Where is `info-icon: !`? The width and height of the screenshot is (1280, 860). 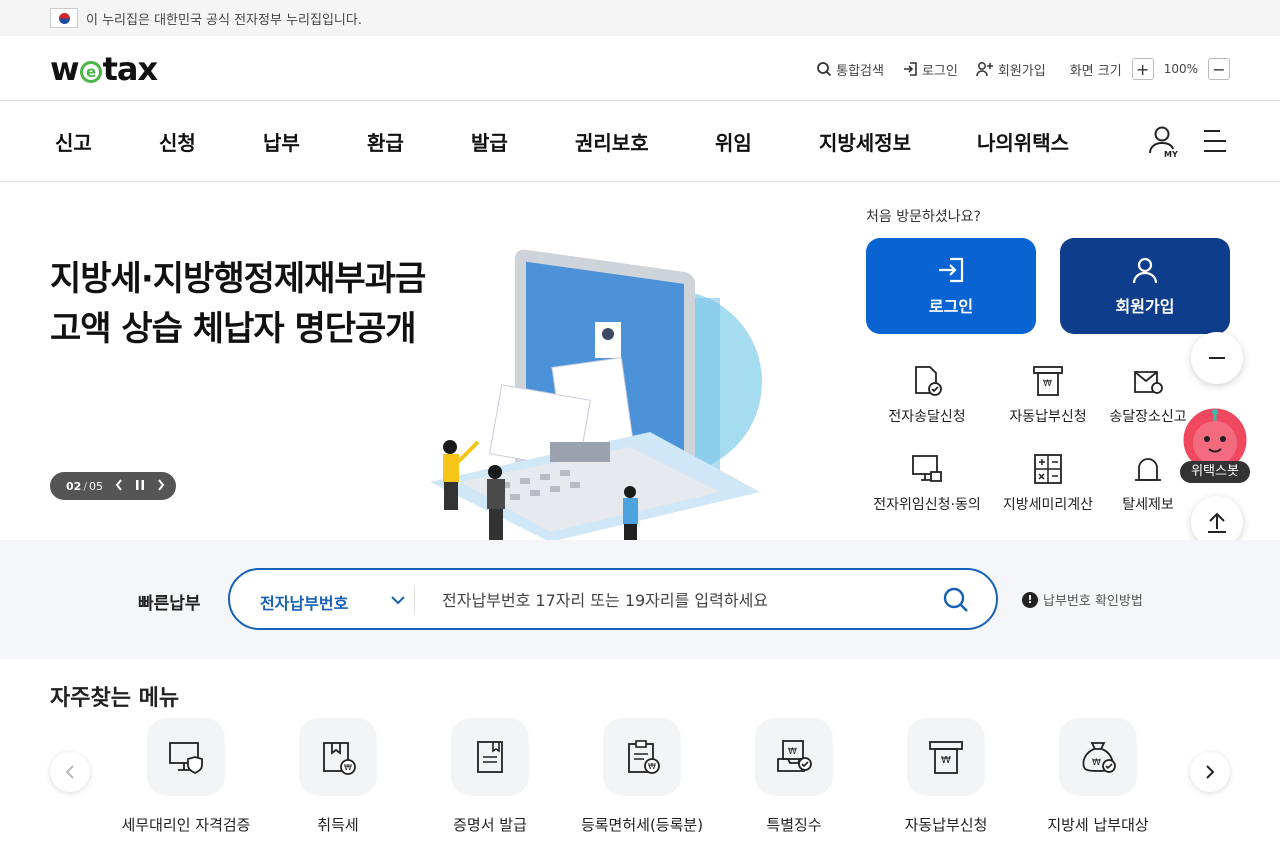 info-icon: ! is located at coordinates (1030, 599).